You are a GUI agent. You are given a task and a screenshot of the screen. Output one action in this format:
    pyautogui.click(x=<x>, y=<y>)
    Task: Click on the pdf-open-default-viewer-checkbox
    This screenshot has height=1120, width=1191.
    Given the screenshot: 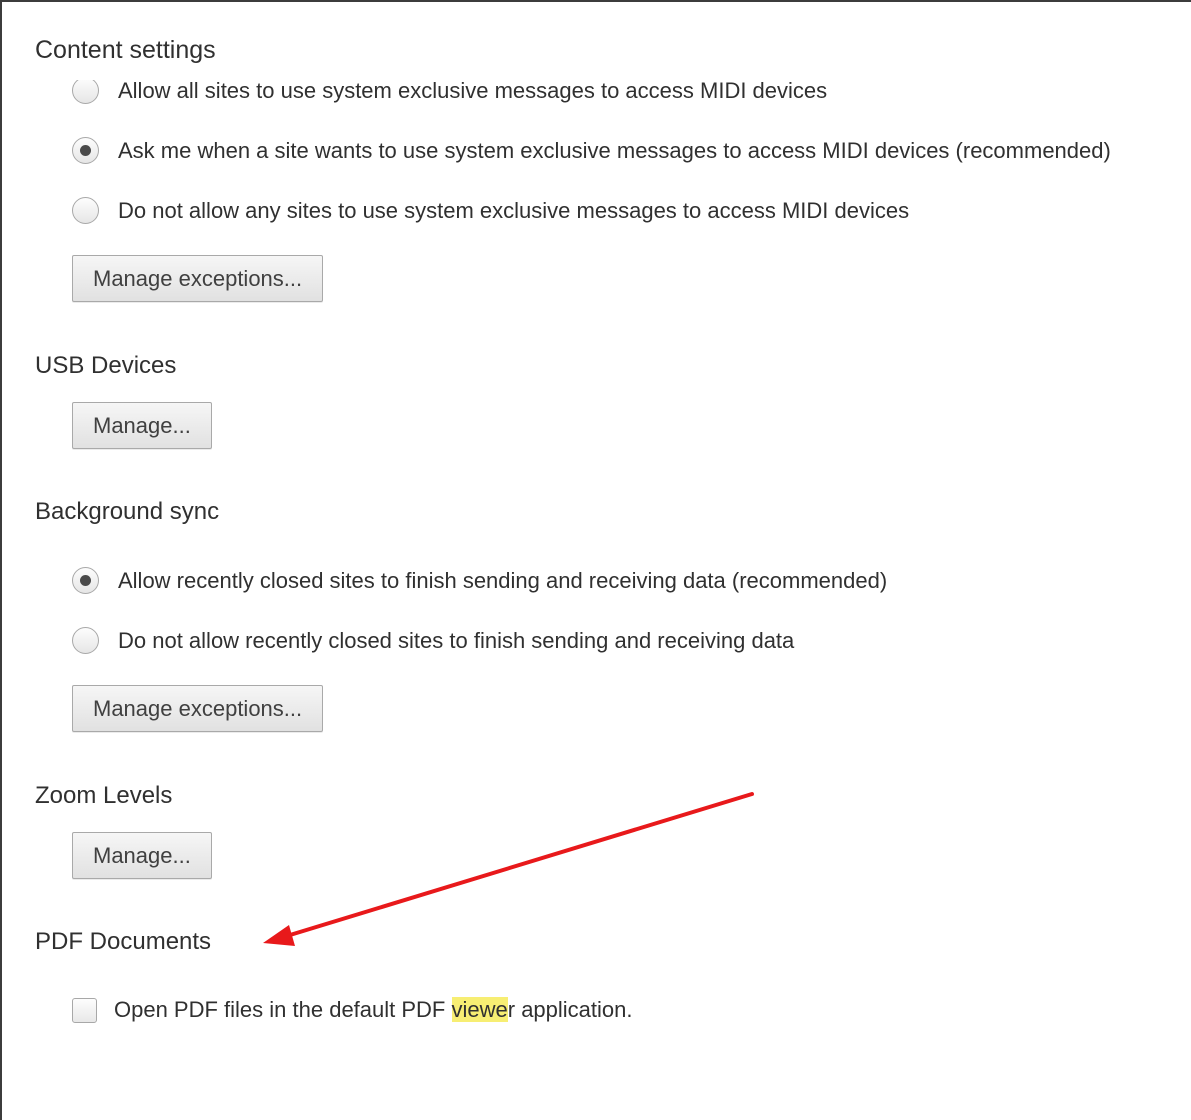 What is the action you would take?
    pyautogui.click(x=84, y=1010)
    